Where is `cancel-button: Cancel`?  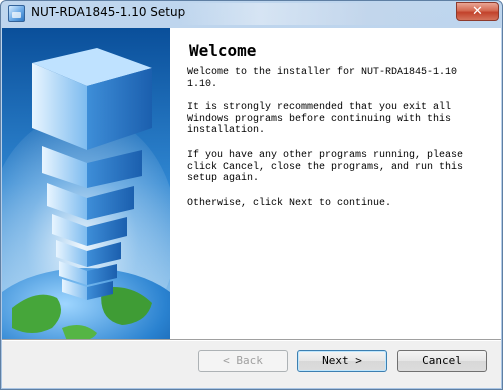
cancel-button: Cancel is located at coordinates (442, 361).